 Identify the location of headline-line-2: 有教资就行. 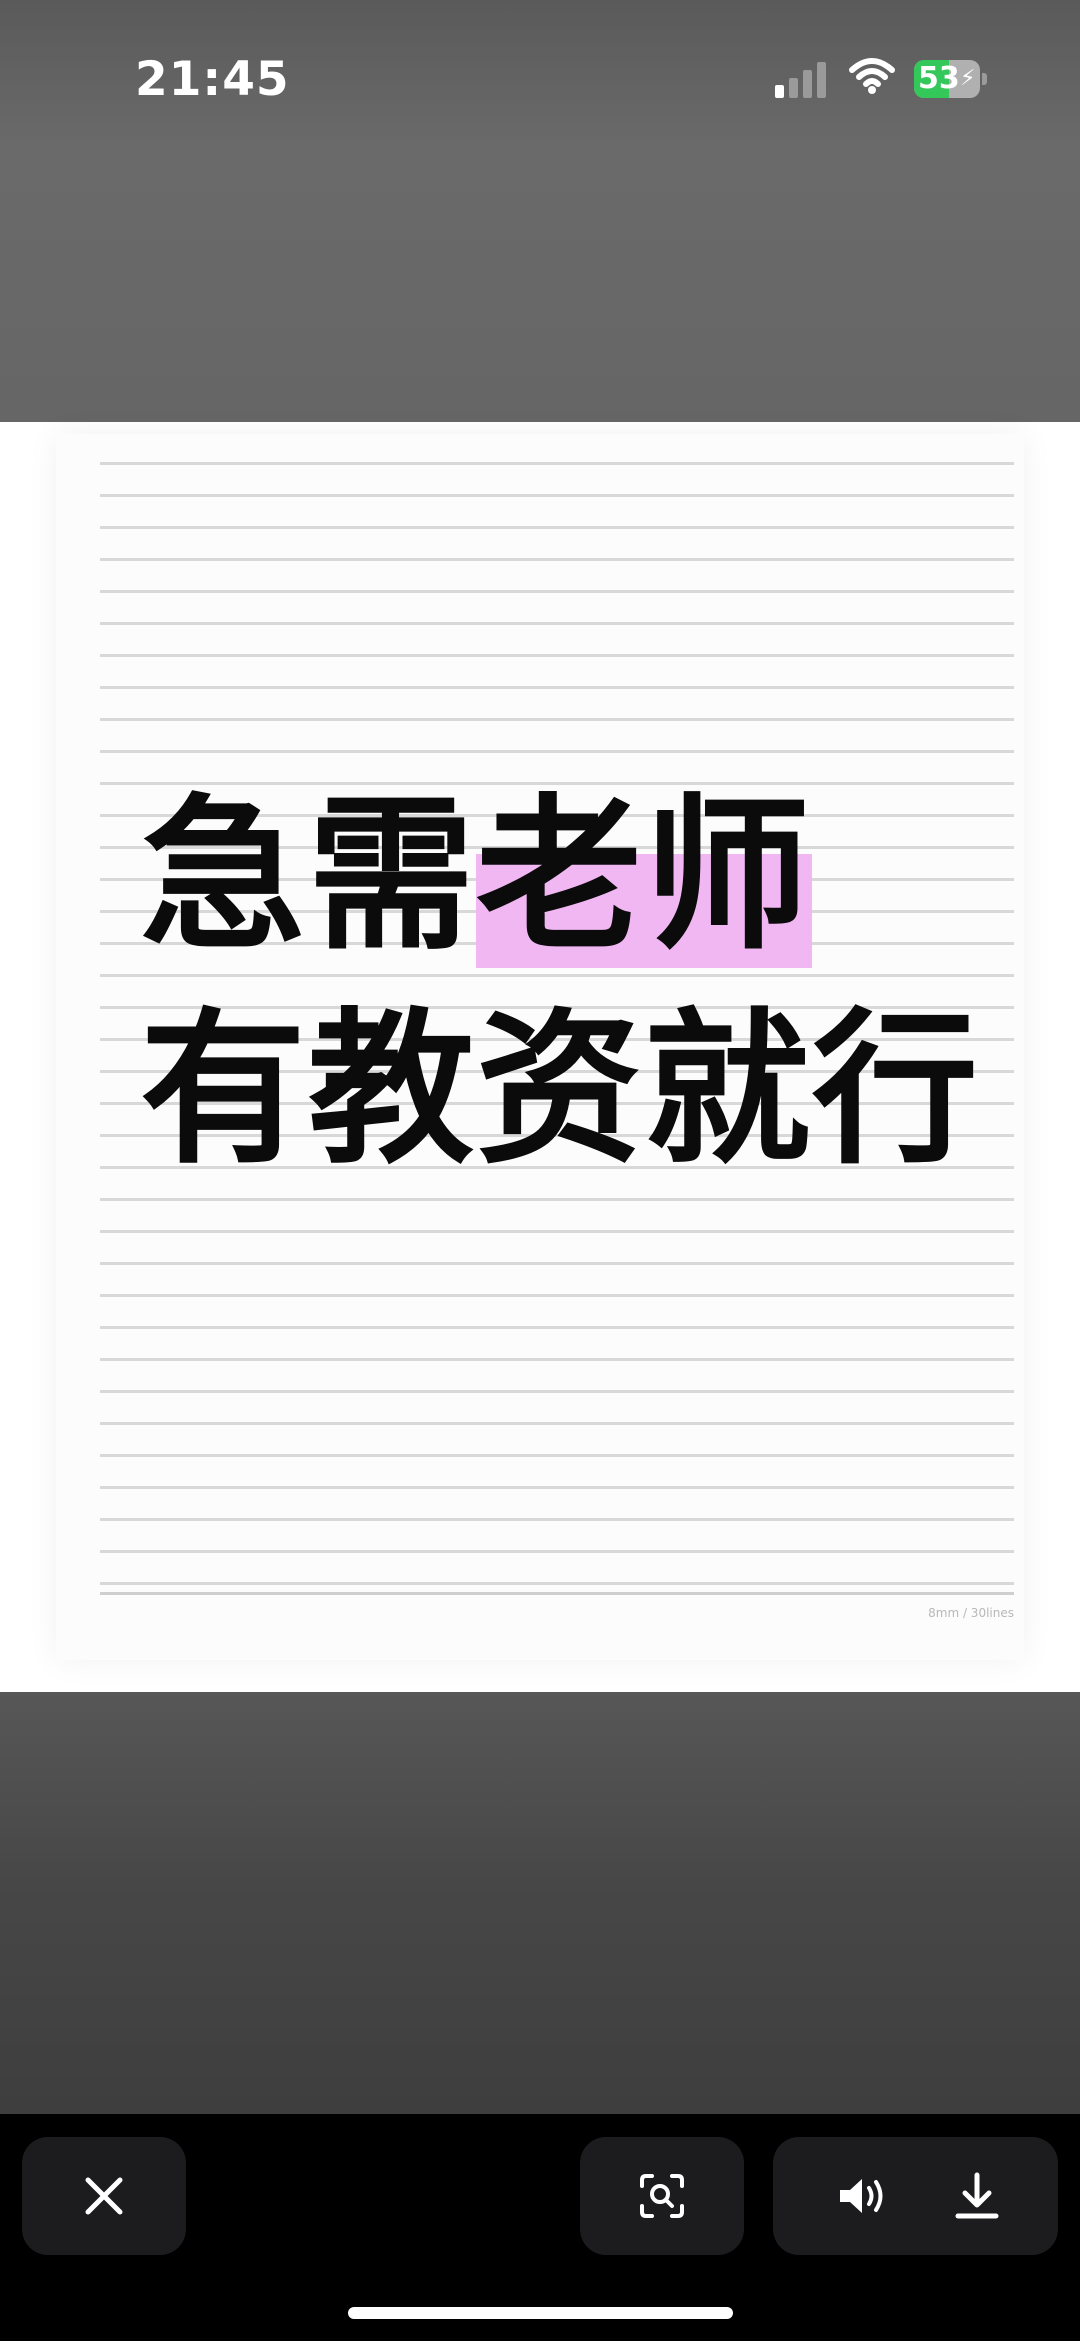
(560, 1090).